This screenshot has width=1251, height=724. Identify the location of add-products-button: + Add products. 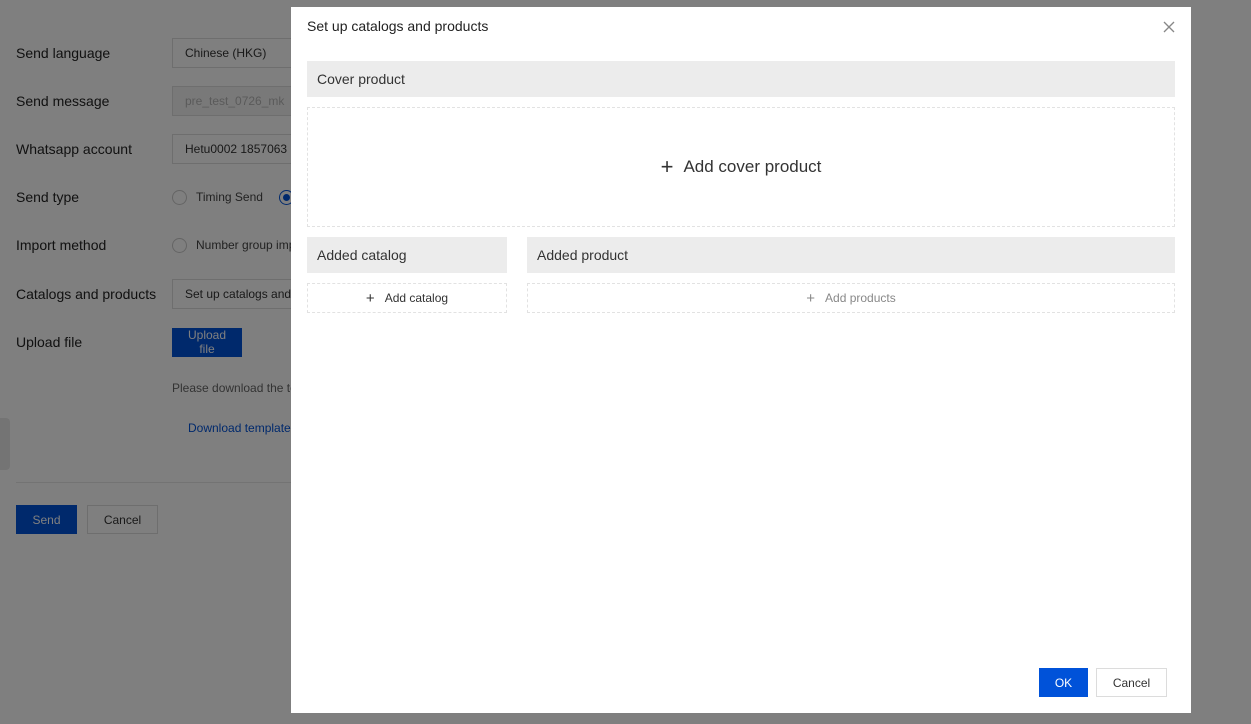
(851, 298).